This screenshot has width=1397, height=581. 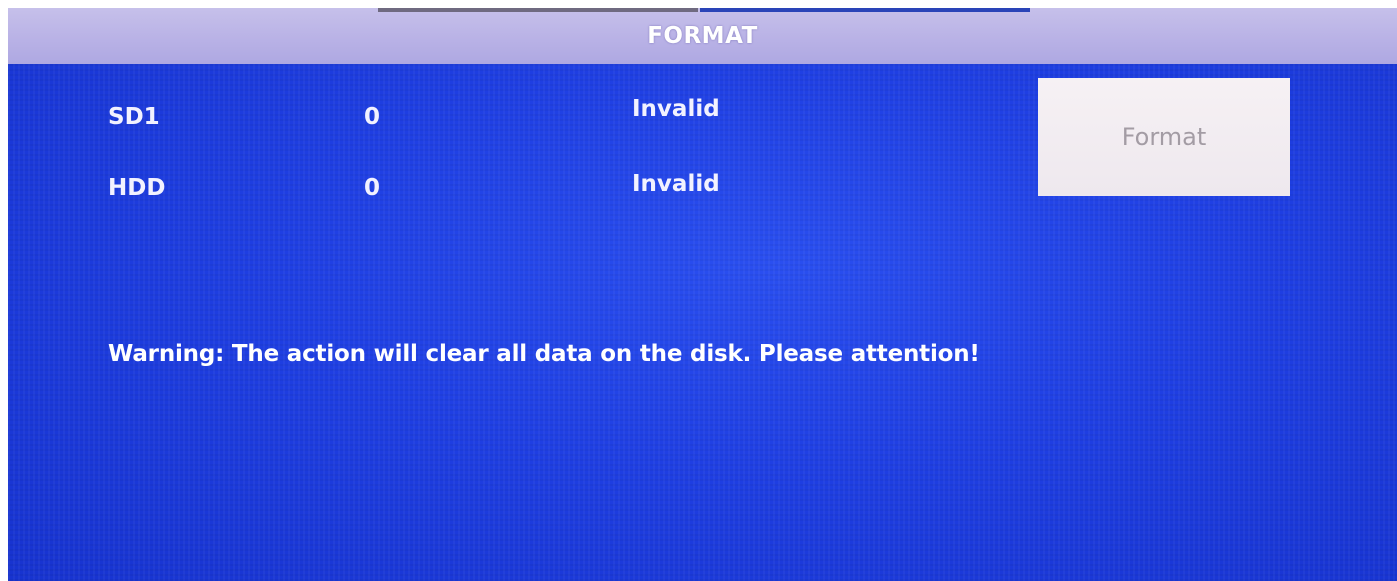 I want to click on disk-row-sd1: SD1 0 Invalid, so click(x=508, y=118).